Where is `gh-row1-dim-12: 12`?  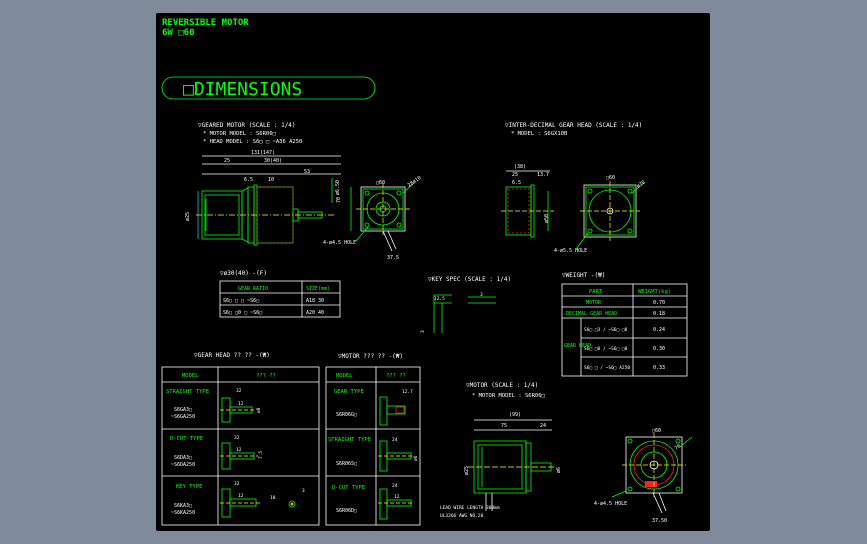 gh-row1-dim-12: 12 is located at coordinates (241, 404).